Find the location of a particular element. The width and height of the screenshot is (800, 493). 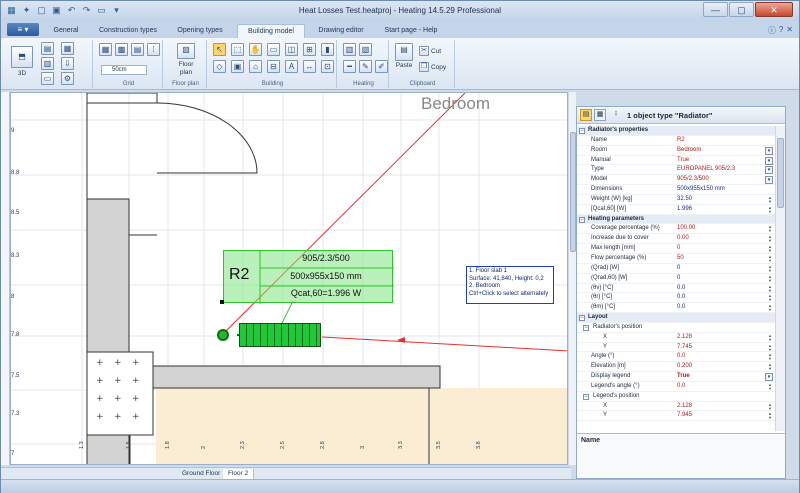

property-row: Coverage percentage (%) 100.00 ▲ ▼ is located at coordinates (681, 229).